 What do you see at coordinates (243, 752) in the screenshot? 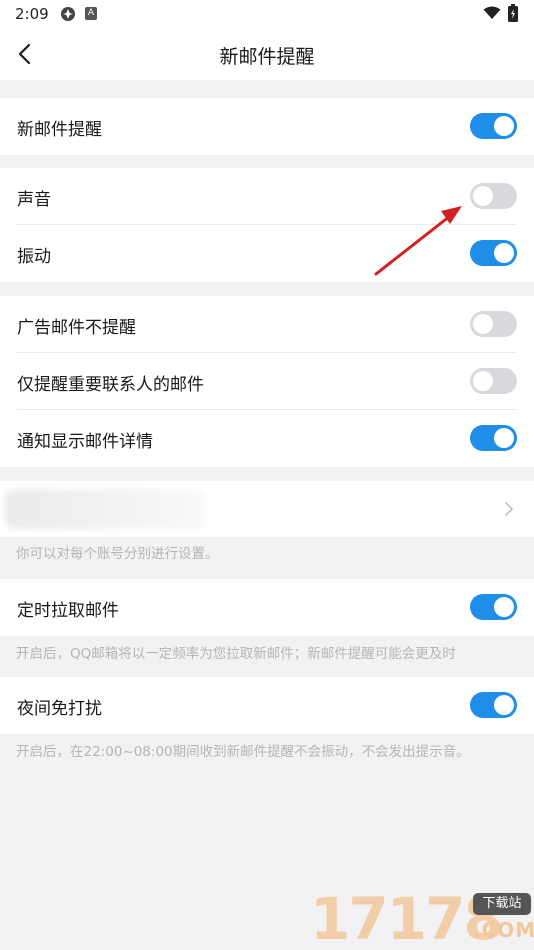
I see `night-mode-note: 开启后，在22:00~08:00期间收到新邮件提醒不会振动，不会发出提示音。` at bounding box center [243, 752].